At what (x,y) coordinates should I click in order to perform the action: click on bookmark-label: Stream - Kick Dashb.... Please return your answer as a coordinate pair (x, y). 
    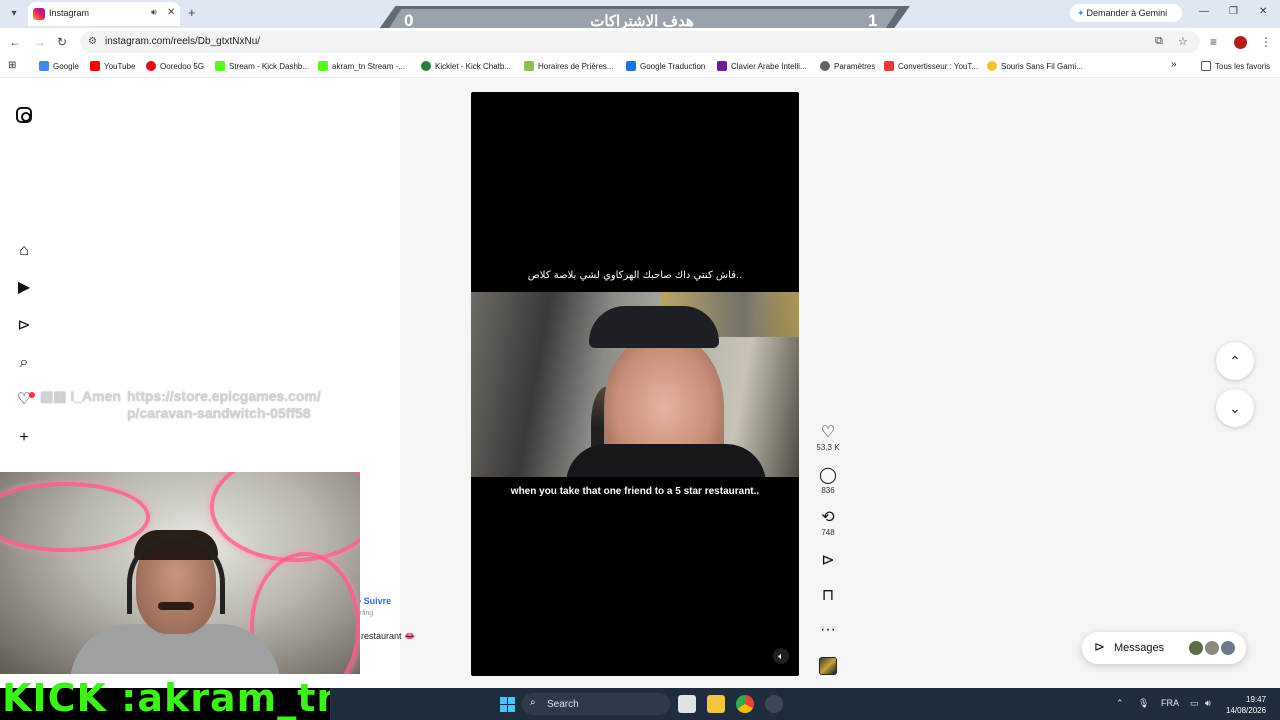
    Looking at the image, I should click on (269, 66).